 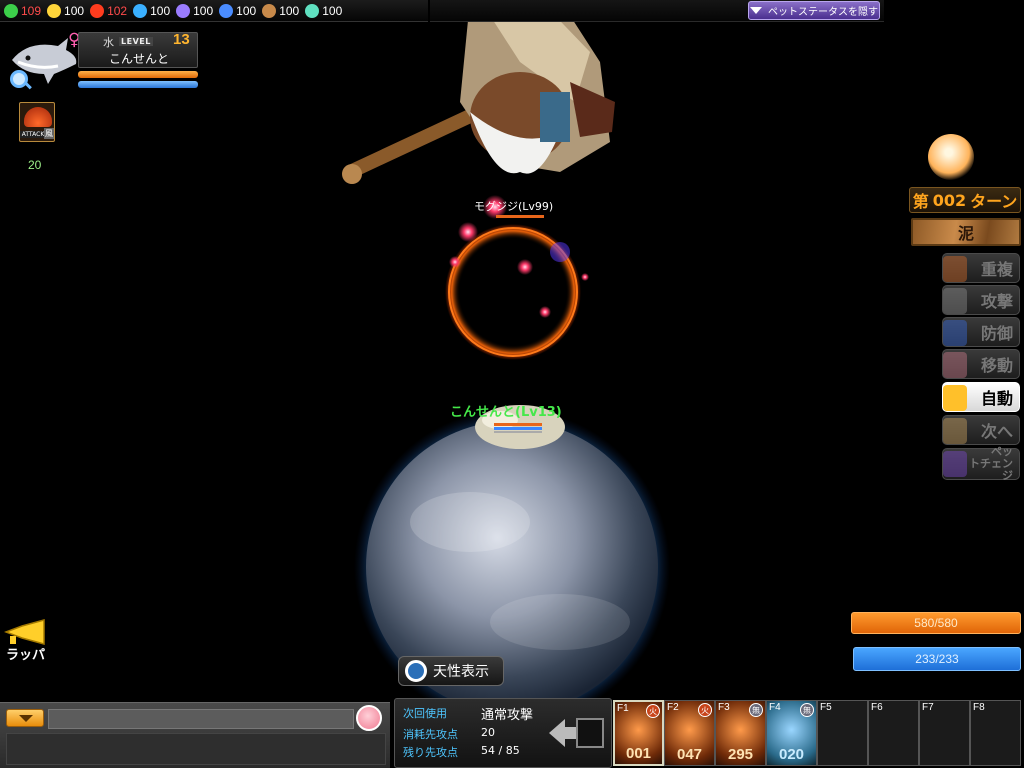 I want to click on resource-mountain: 100, so click(x=280, y=10).